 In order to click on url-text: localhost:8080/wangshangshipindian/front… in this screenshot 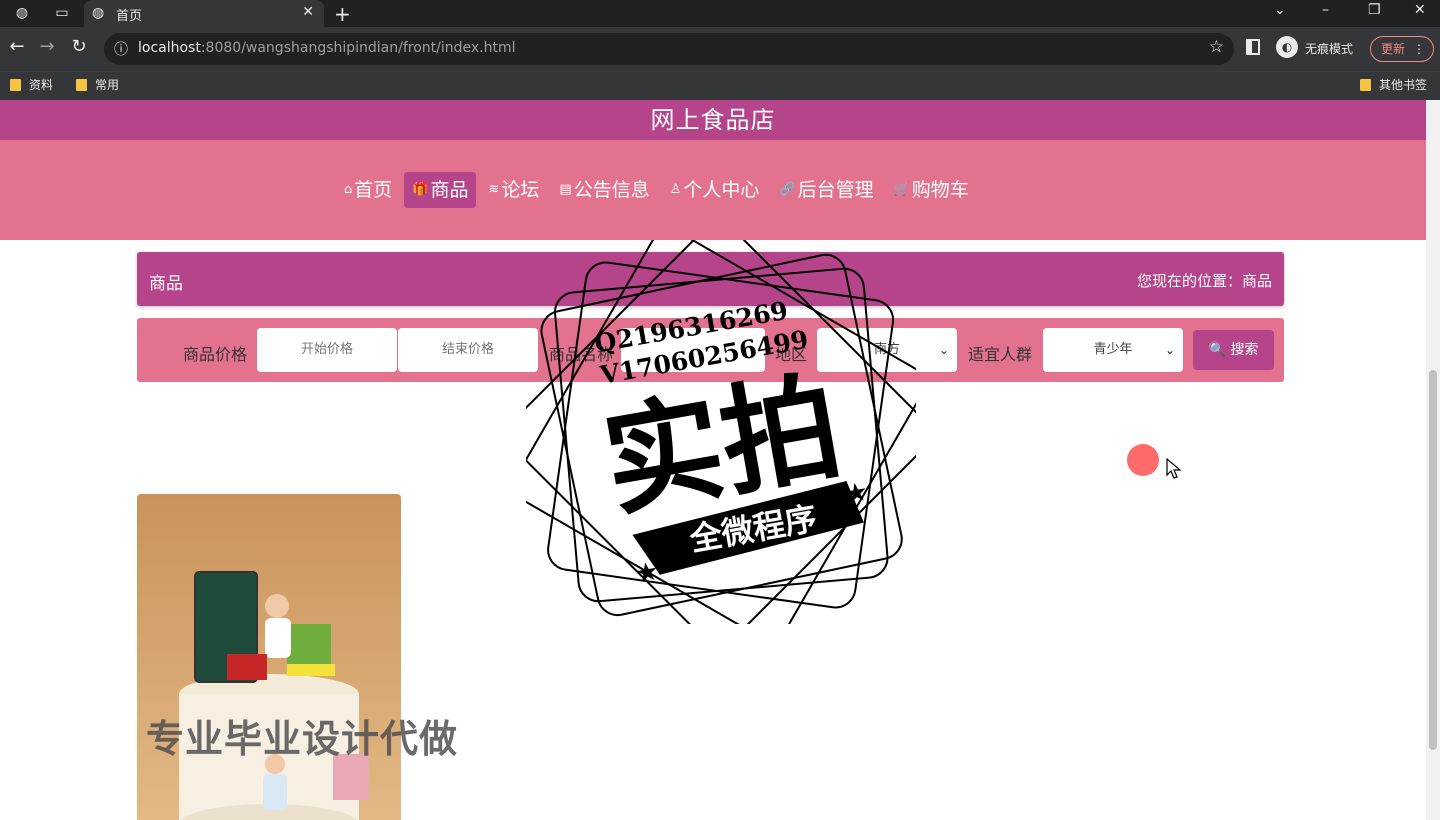, I will do `click(327, 48)`.